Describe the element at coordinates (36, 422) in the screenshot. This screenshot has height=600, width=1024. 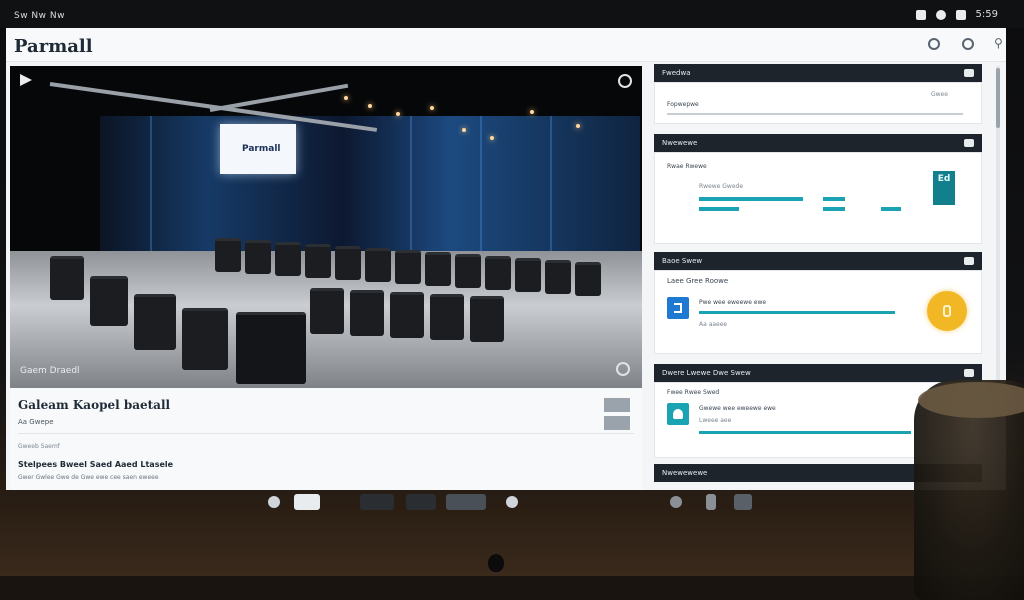
I see `video-subtitle: Aa Gwepe` at that location.